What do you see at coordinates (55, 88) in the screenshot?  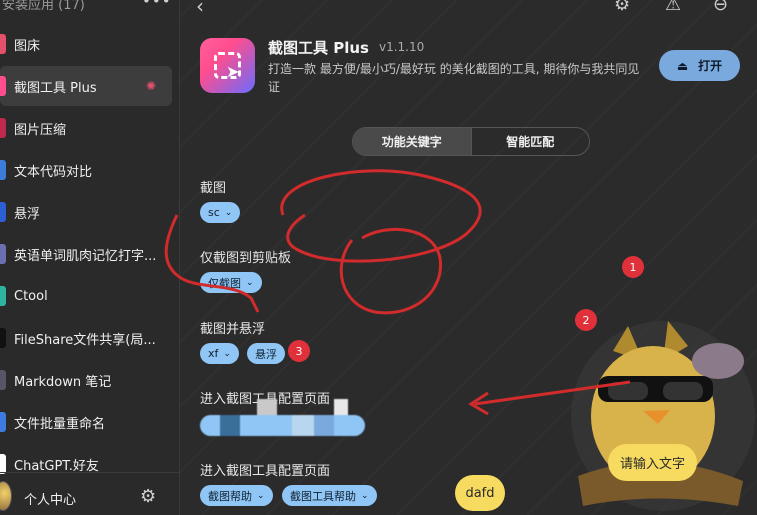 I see `sidebar-item-label: 截图工具 Plus` at bounding box center [55, 88].